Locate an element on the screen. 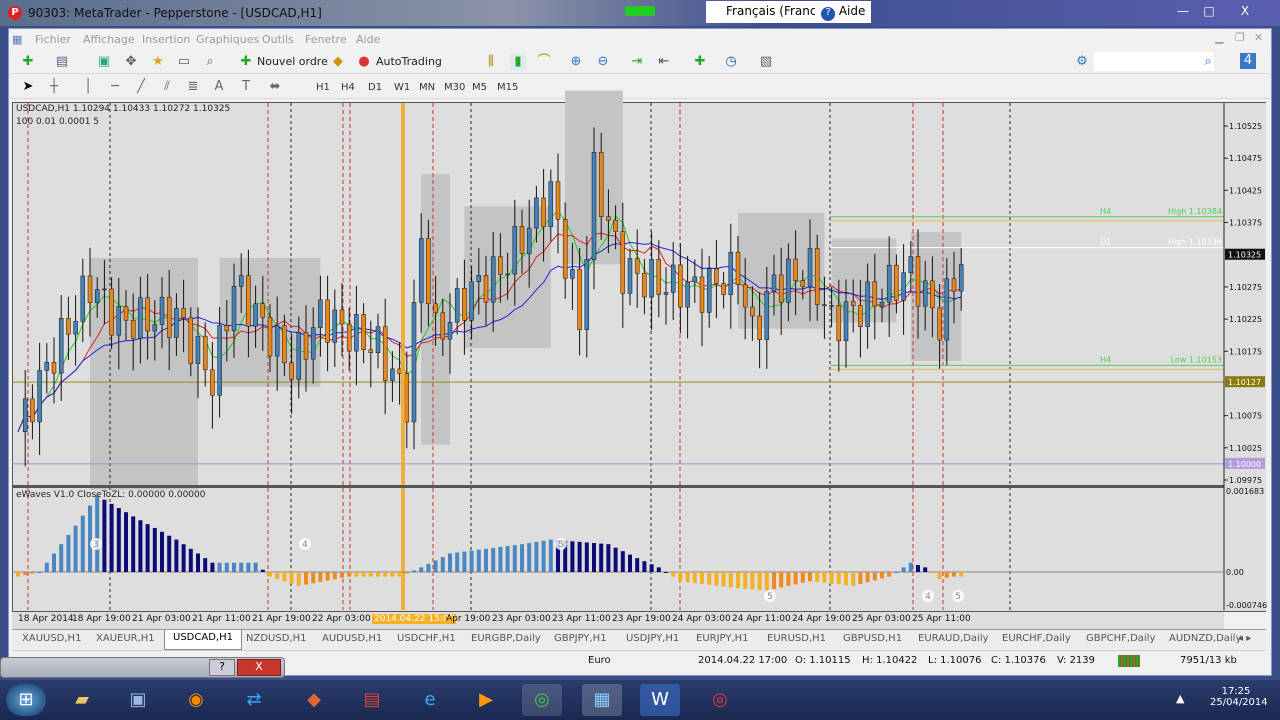 This screenshot has width=1280, height=720. status-close: C: 1.10376 is located at coordinates (1018, 660).